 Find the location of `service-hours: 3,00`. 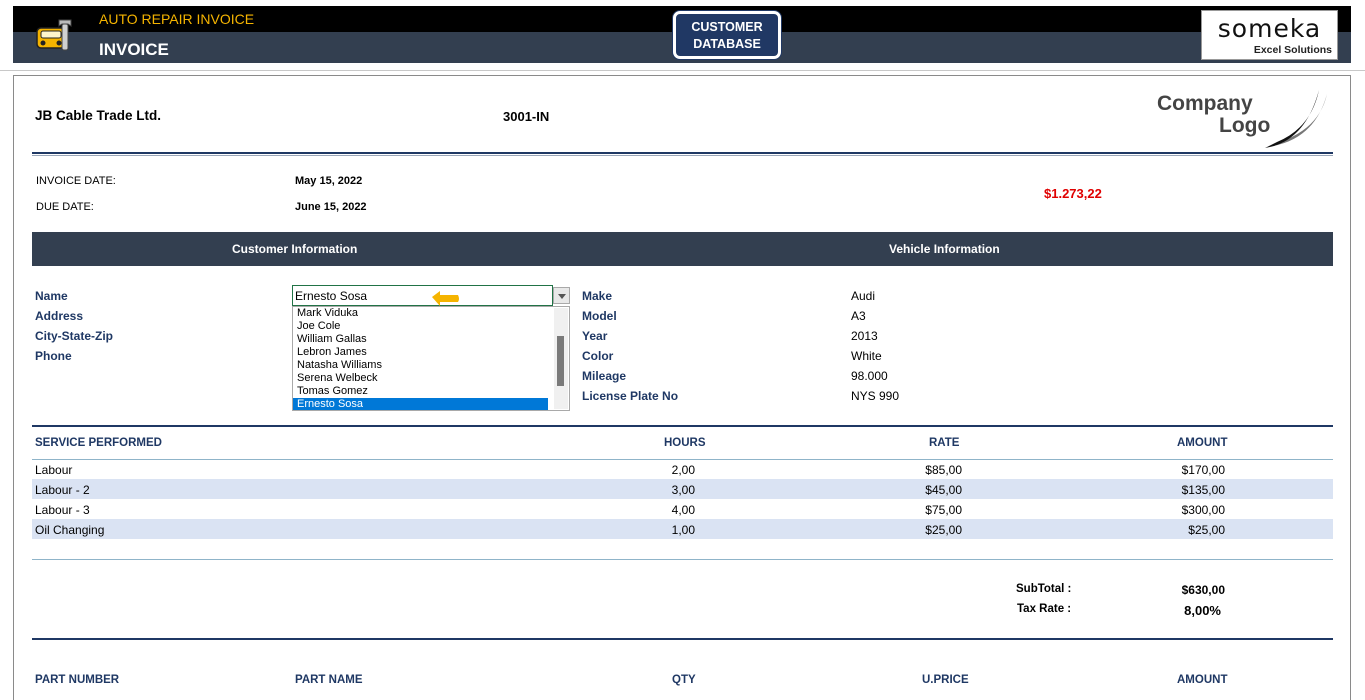

service-hours: 3,00 is located at coordinates (667, 490).